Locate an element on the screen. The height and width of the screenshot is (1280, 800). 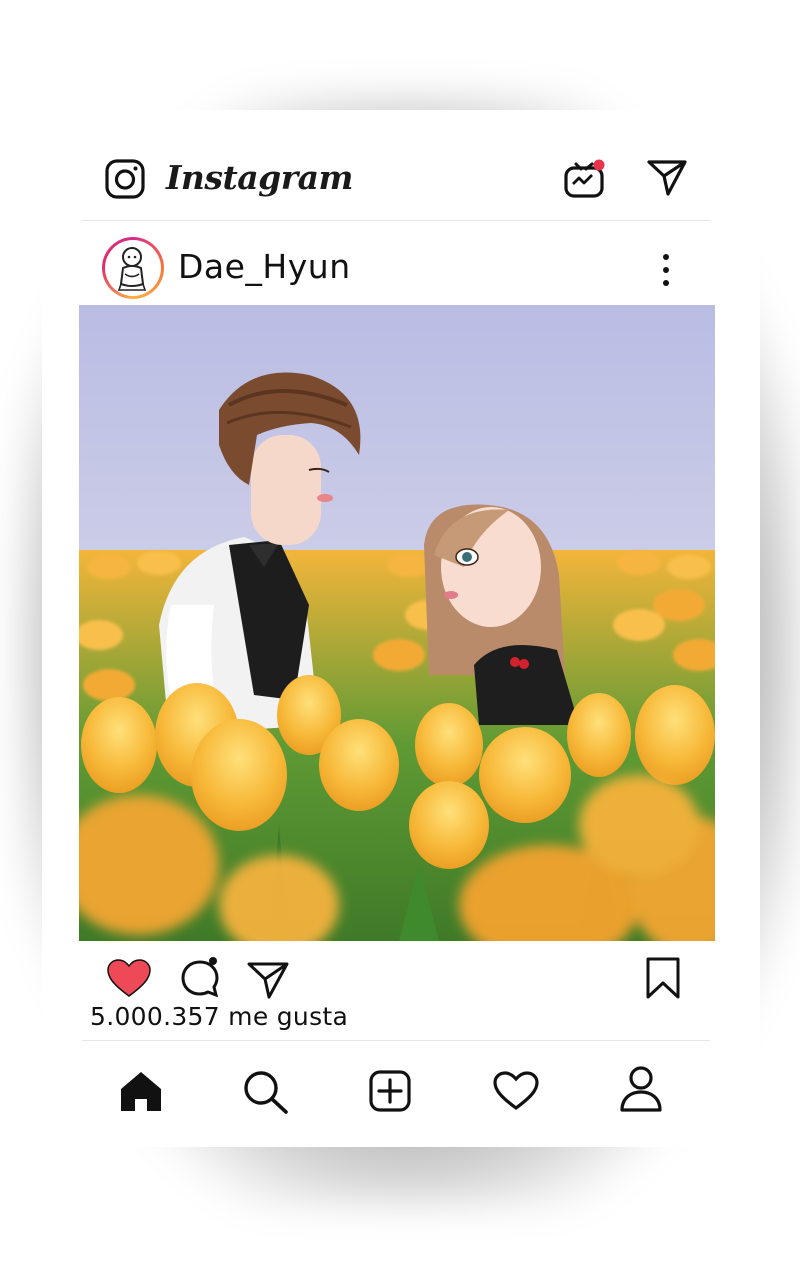
bottom-navigation is located at coordinates (401, 1101).